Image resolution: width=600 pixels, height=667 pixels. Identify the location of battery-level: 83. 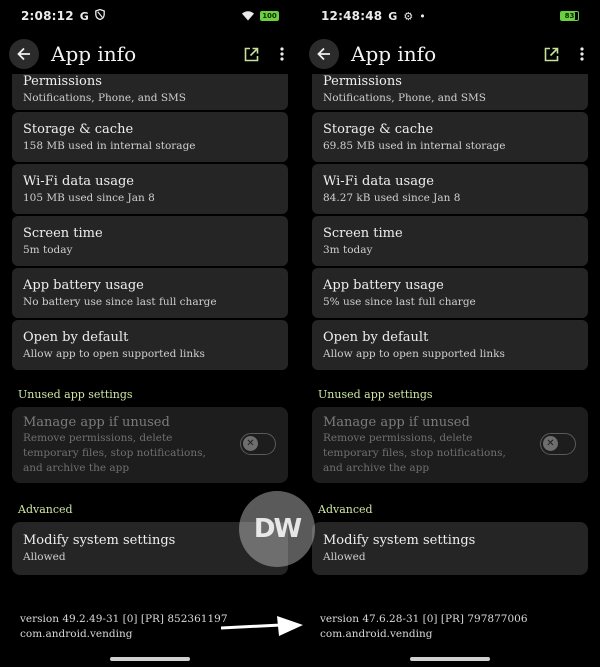
(569, 16).